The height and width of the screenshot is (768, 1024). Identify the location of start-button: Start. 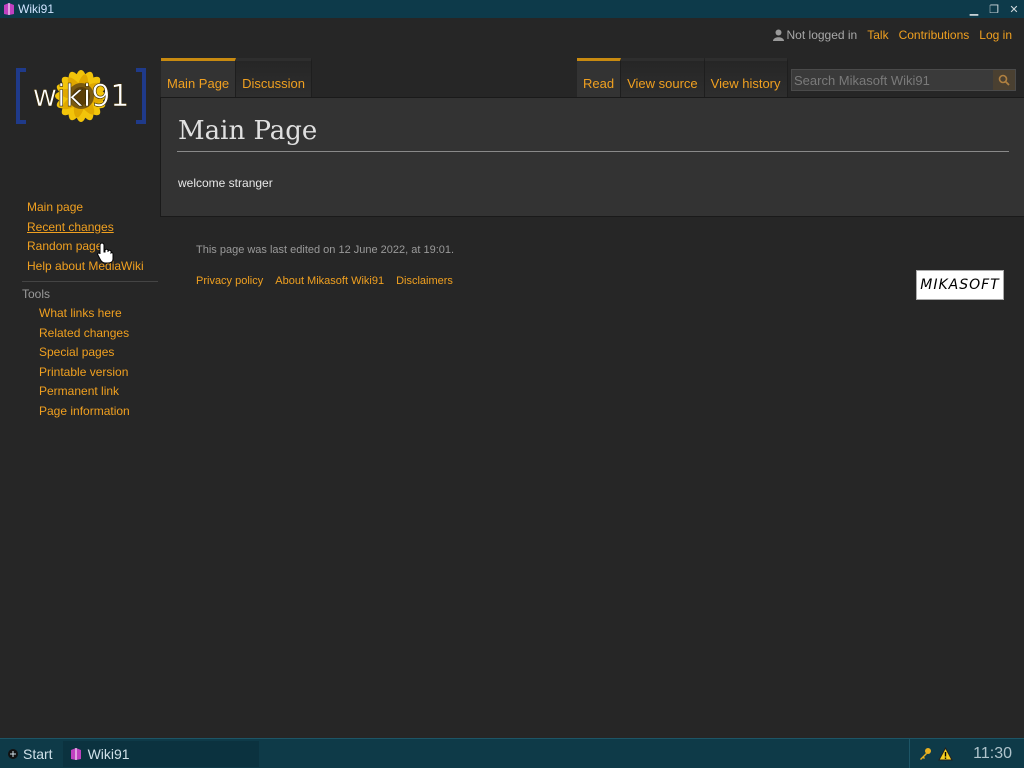
(29, 754).